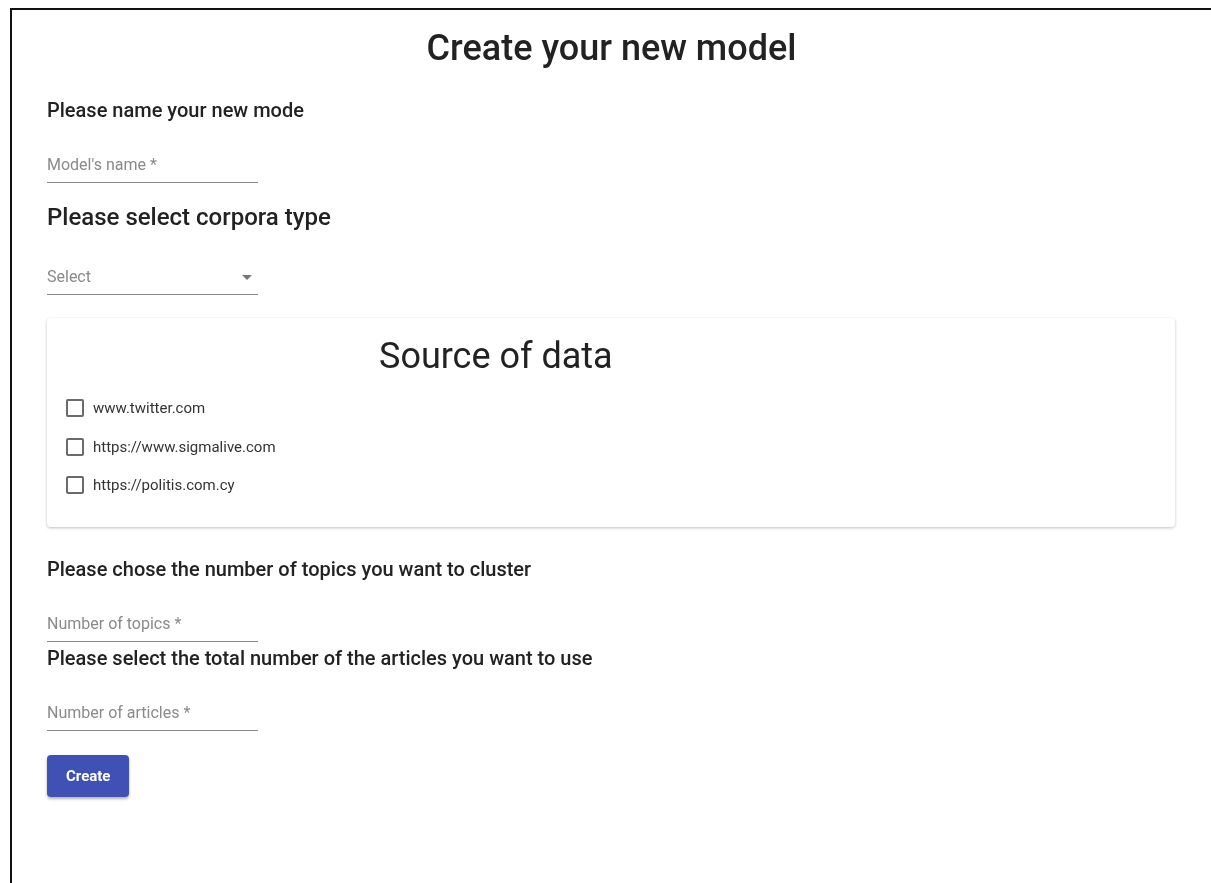 This screenshot has width=1211, height=883. I want to click on section-heading: Please chose the number of topics you want to cluster, so click(290, 568).